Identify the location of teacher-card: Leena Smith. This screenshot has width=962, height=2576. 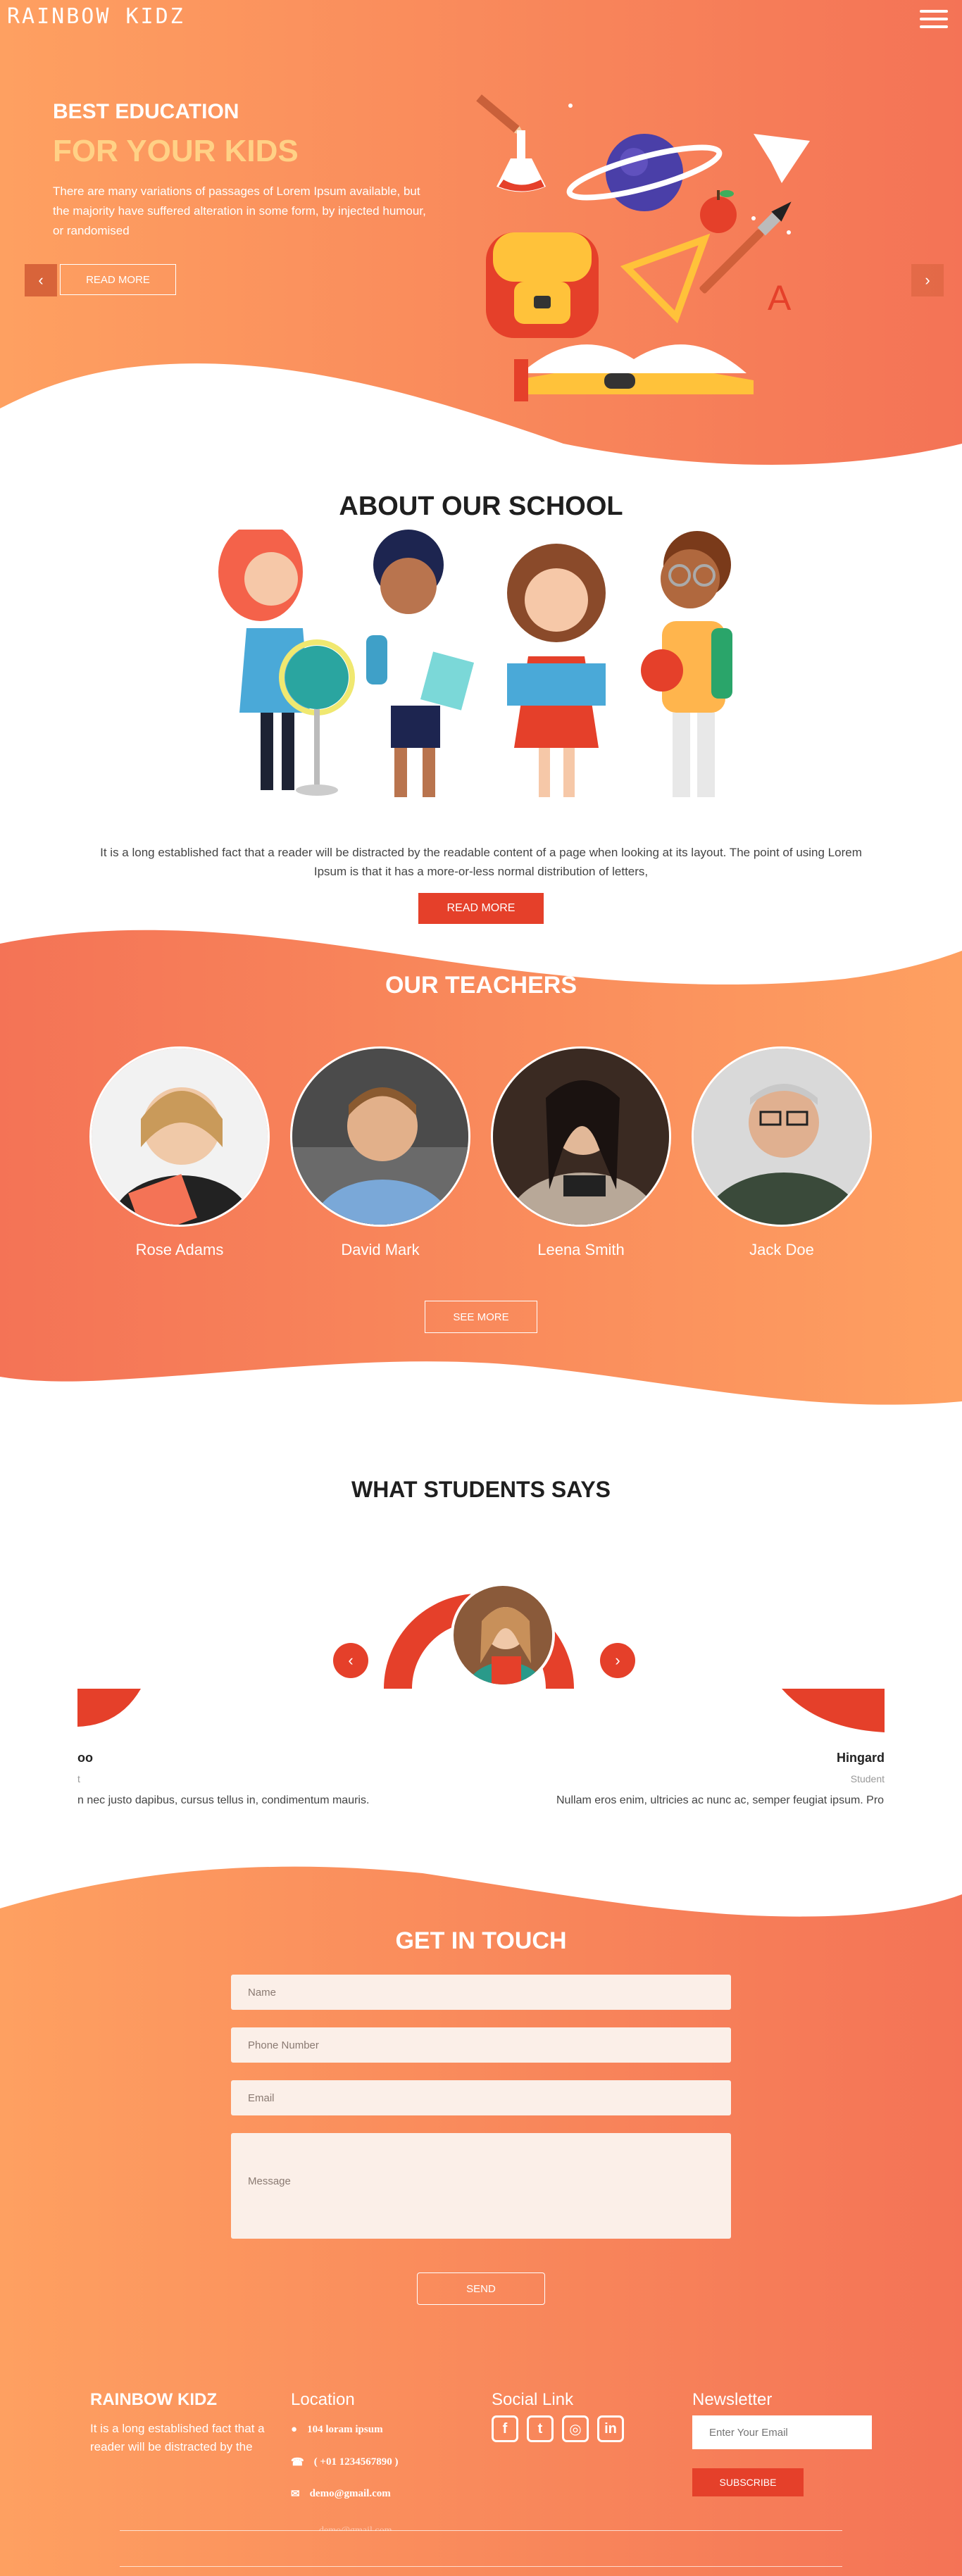
(581, 1152).